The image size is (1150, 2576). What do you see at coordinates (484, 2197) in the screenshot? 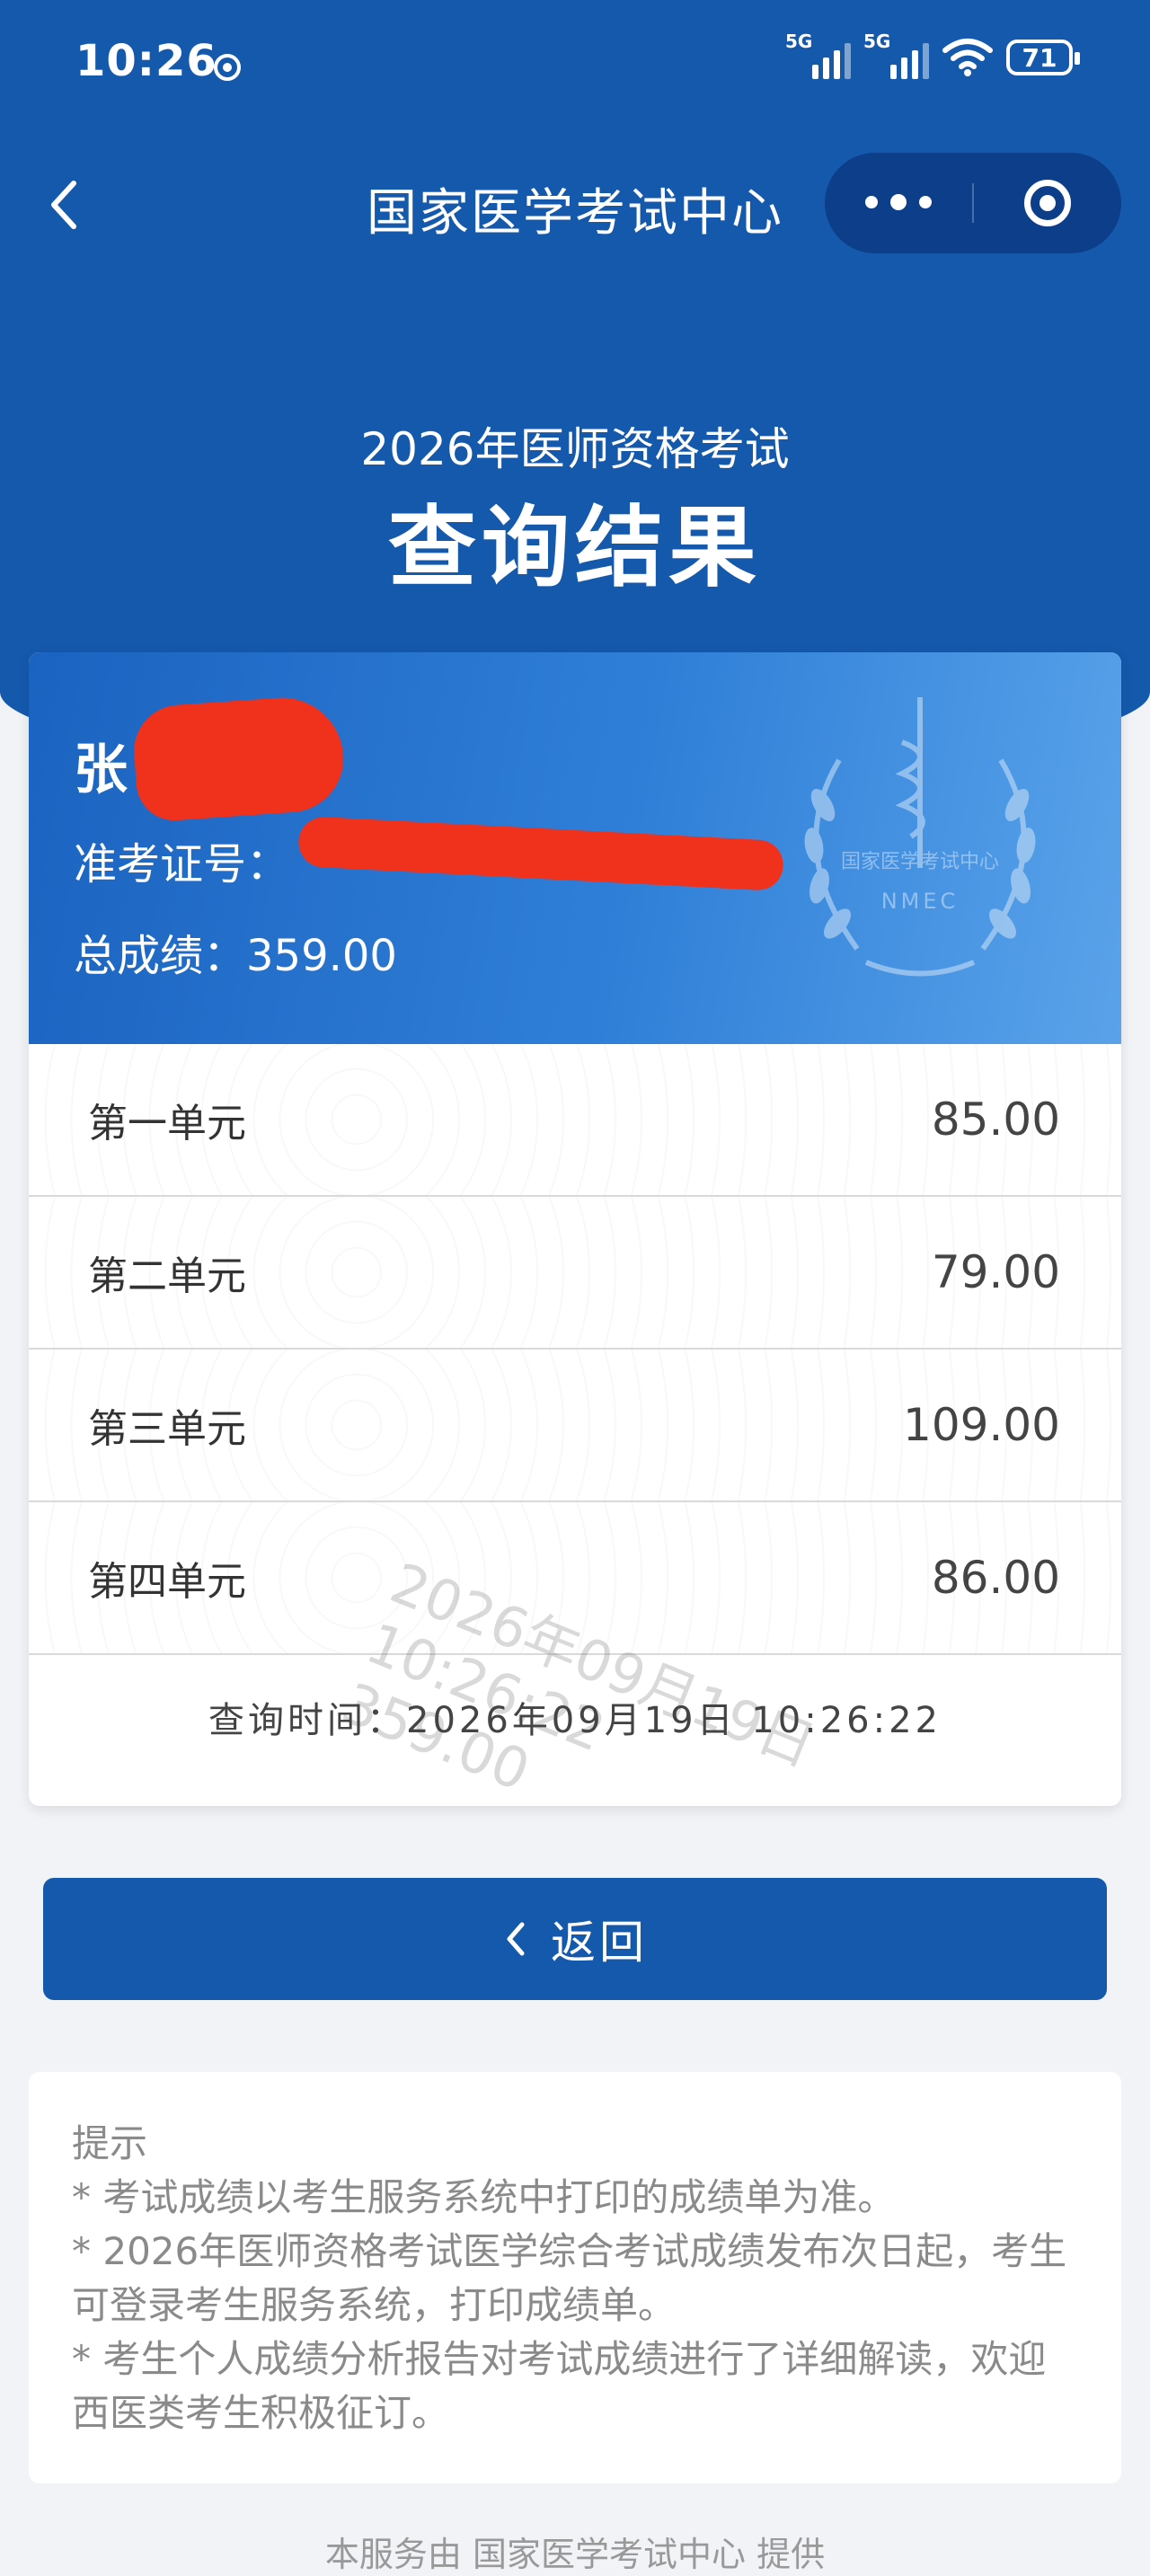
I see `notice-item: * 考试成绩以考生服务系统中打印的成绩单为准。` at bounding box center [484, 2197].